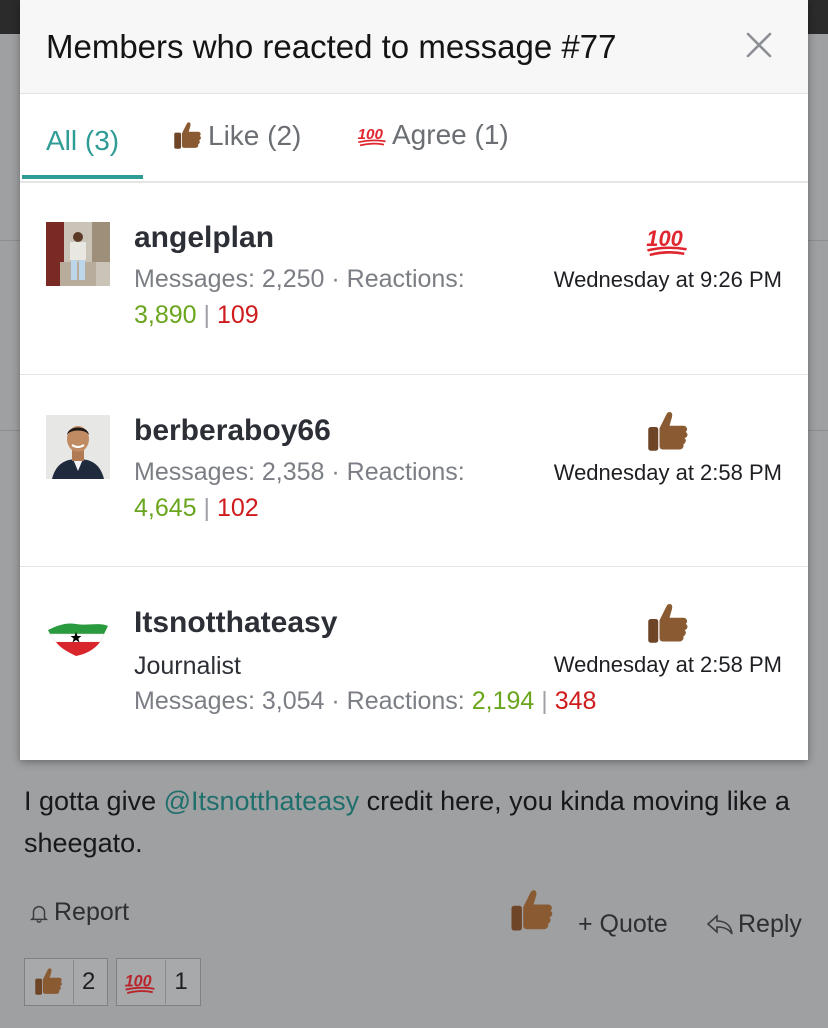 The height and width of the screenshot is (1028, 828). What do you see at coordinates (39, 914) in the screenshot?
I see `bell-icon` at bounding box center [39, 914].